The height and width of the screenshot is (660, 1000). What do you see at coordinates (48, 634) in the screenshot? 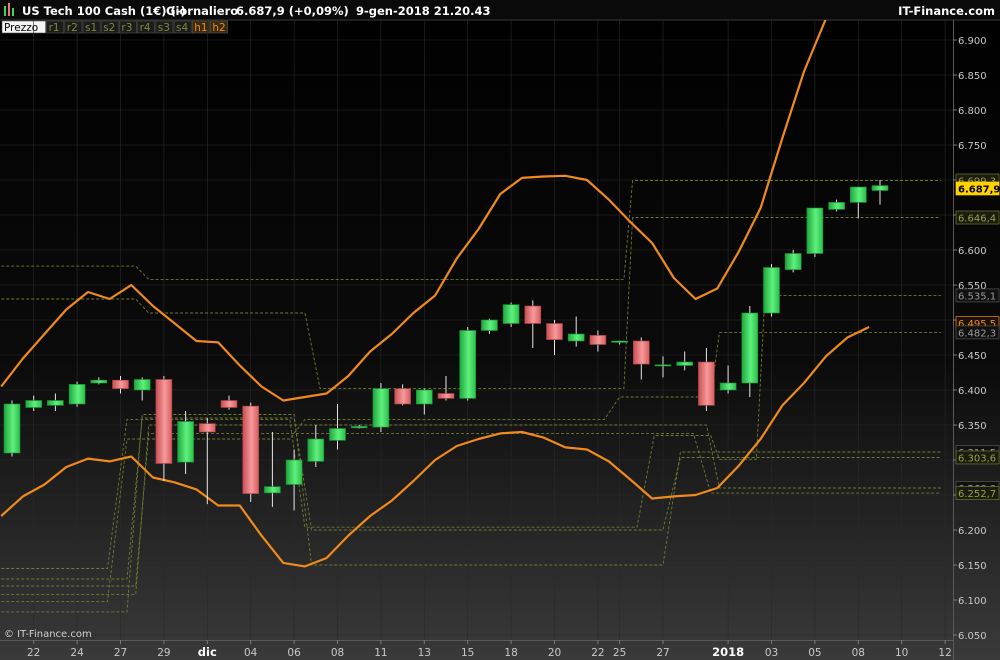
I see `copyright: © IT-Finance.com` at bounding box center [48, 634].